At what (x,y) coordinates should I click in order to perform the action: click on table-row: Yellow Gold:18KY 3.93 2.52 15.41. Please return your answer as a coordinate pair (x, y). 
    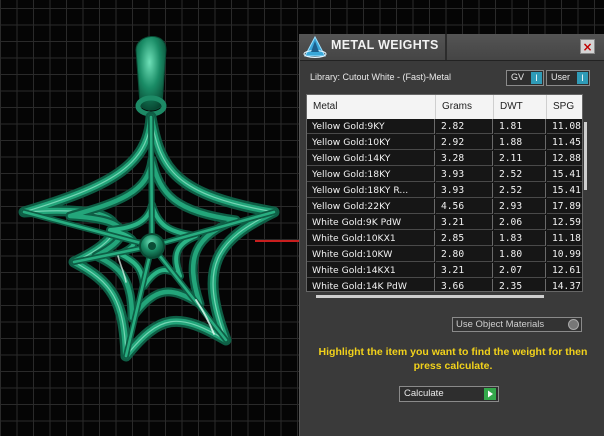
    Looking at the image, I should click on (444, 175).